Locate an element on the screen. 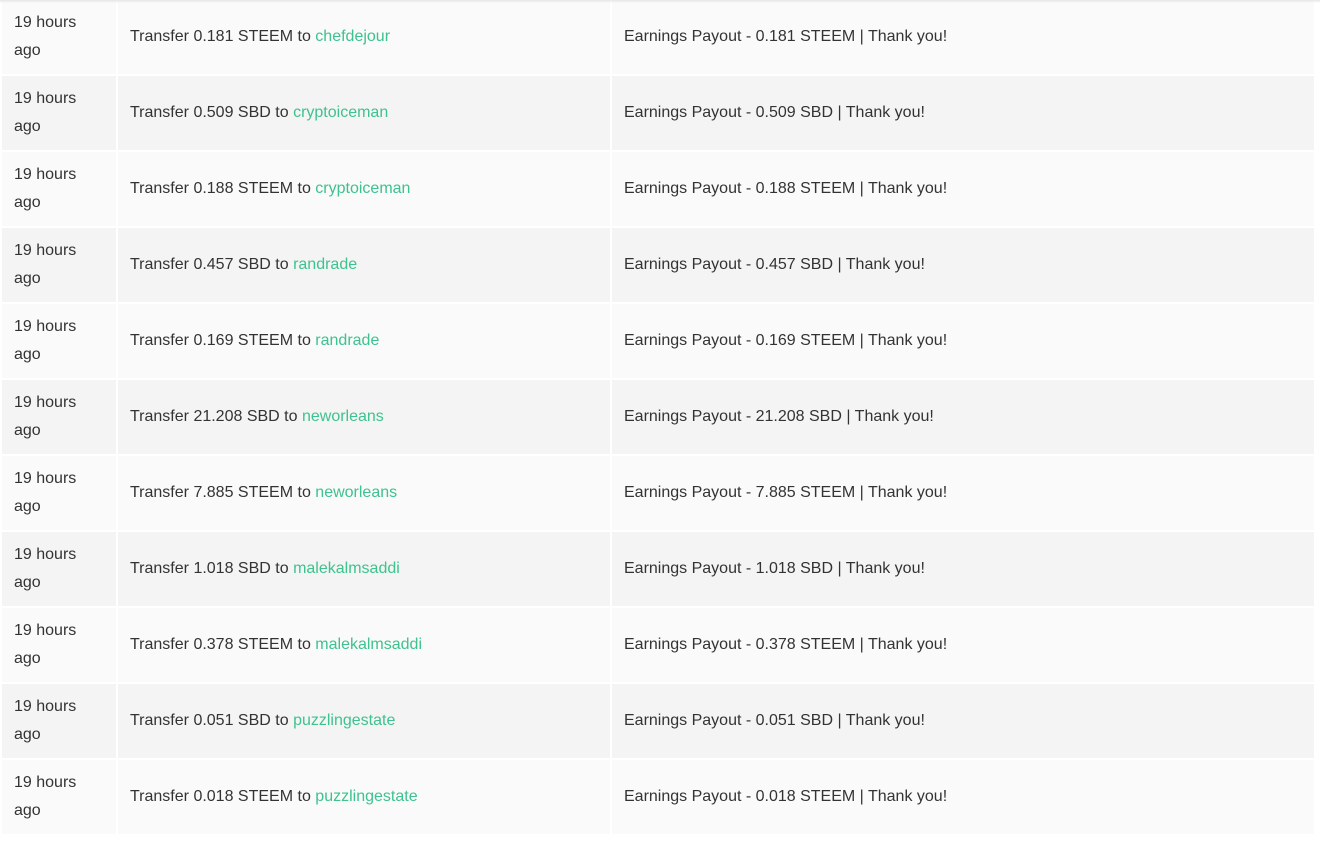  transfer-memo: Earnings Payout - 0.051 SBD | Thank you! is located at coordinates (963, 721).